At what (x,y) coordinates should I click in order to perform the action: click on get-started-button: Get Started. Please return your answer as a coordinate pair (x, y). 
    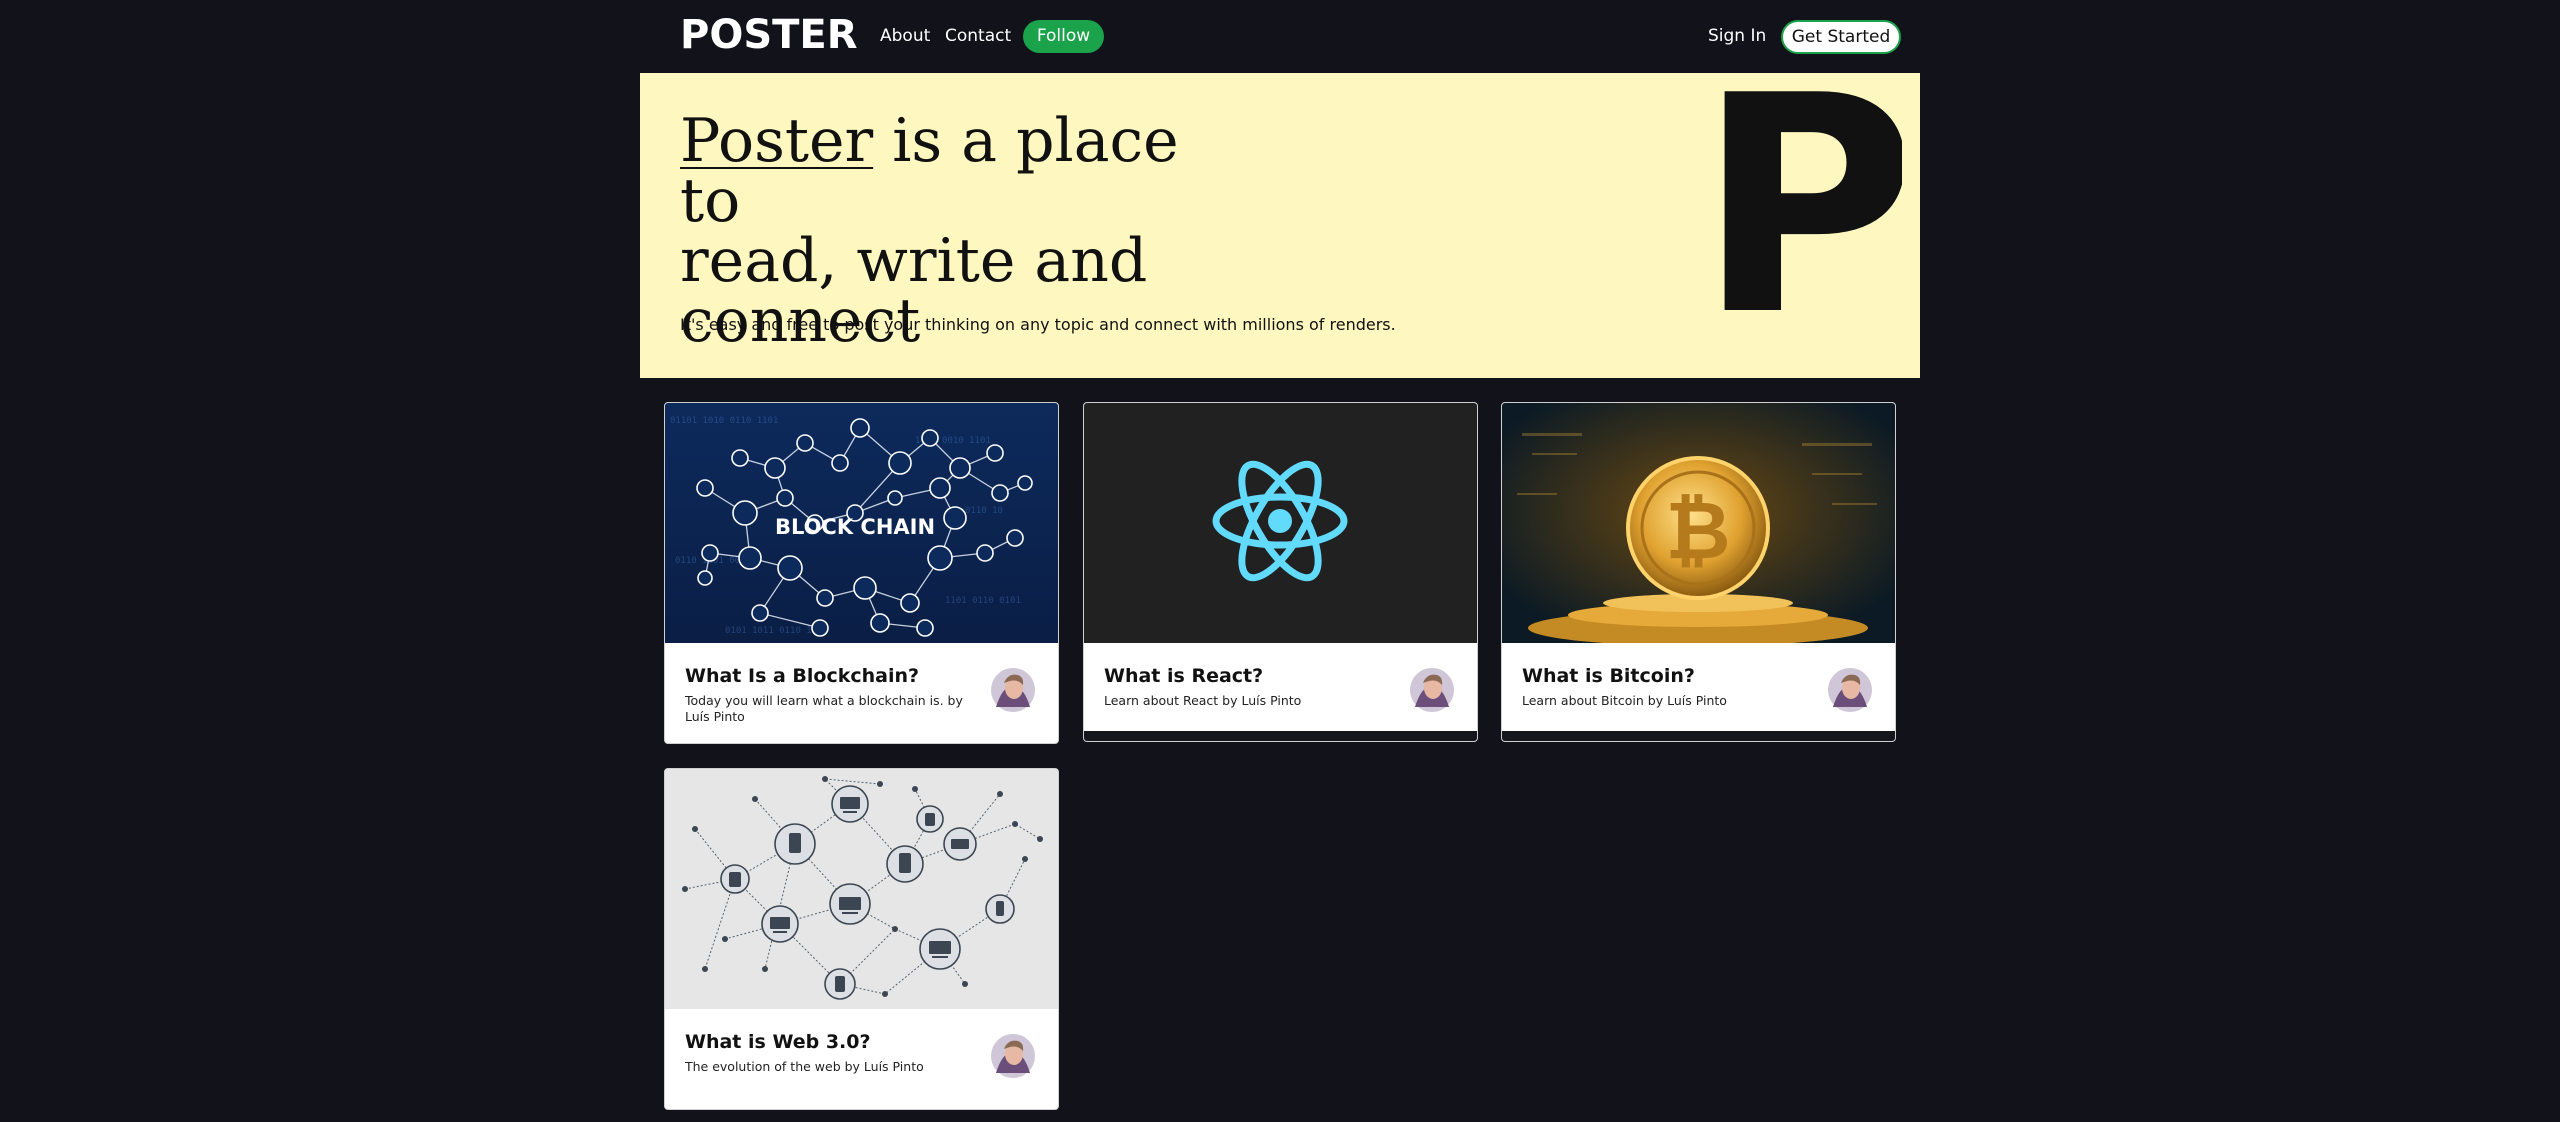
    Looking at the image, I should click on (1841, 37).